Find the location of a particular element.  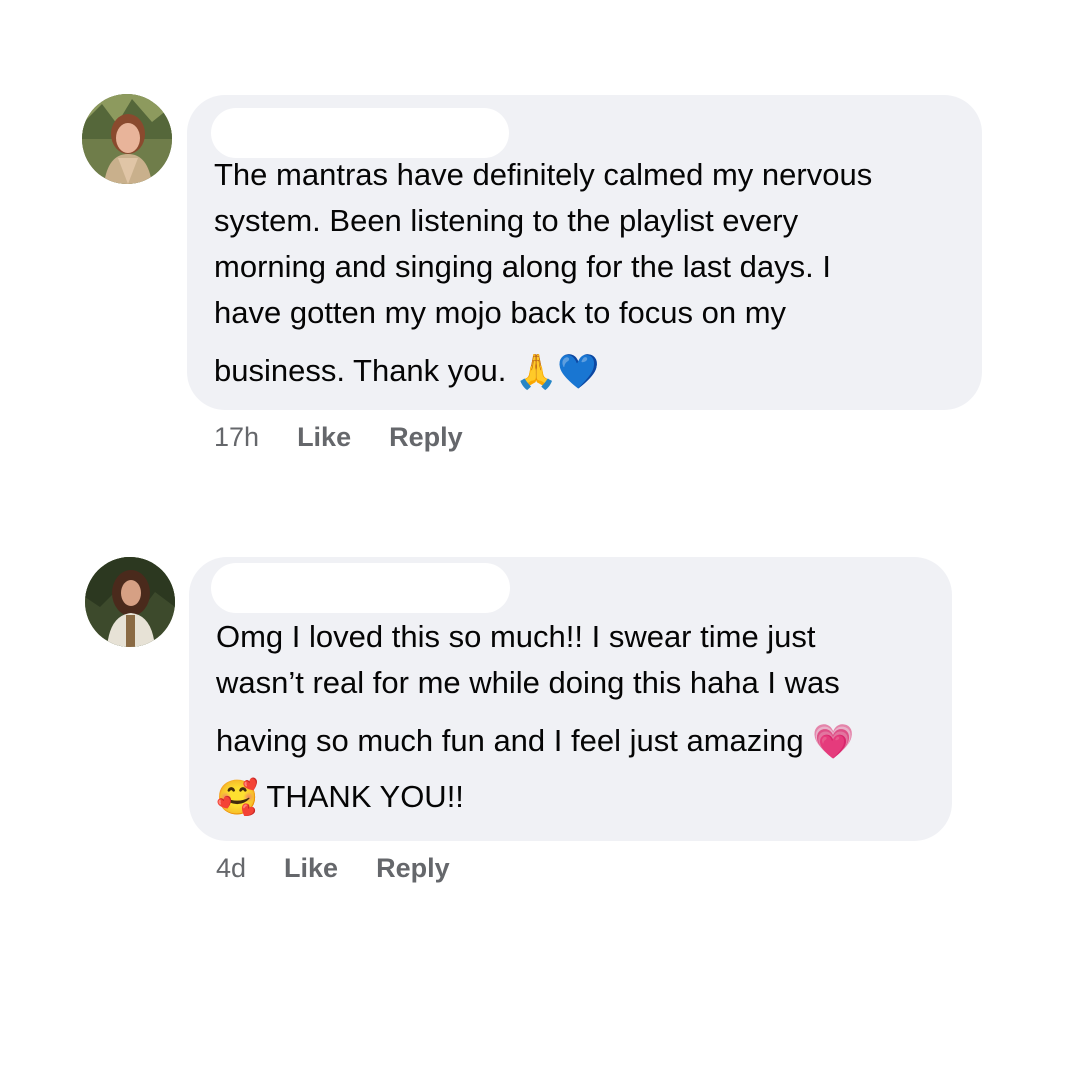

smiling-face-with-hearts-icon: 🥰 is located at coordinates (237, 798).